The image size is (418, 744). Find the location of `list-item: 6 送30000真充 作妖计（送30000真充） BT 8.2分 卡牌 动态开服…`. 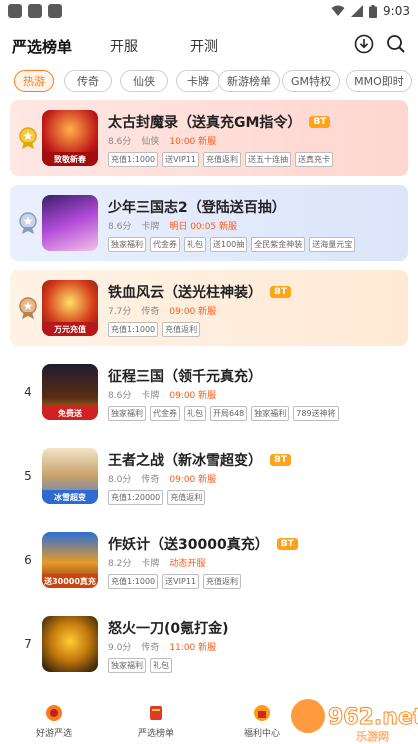

list-item: 6 送30000真充 作妖计（送30000真充） BT 8.2分 卡牌 动态开服… is located at coordinates (209, 560).